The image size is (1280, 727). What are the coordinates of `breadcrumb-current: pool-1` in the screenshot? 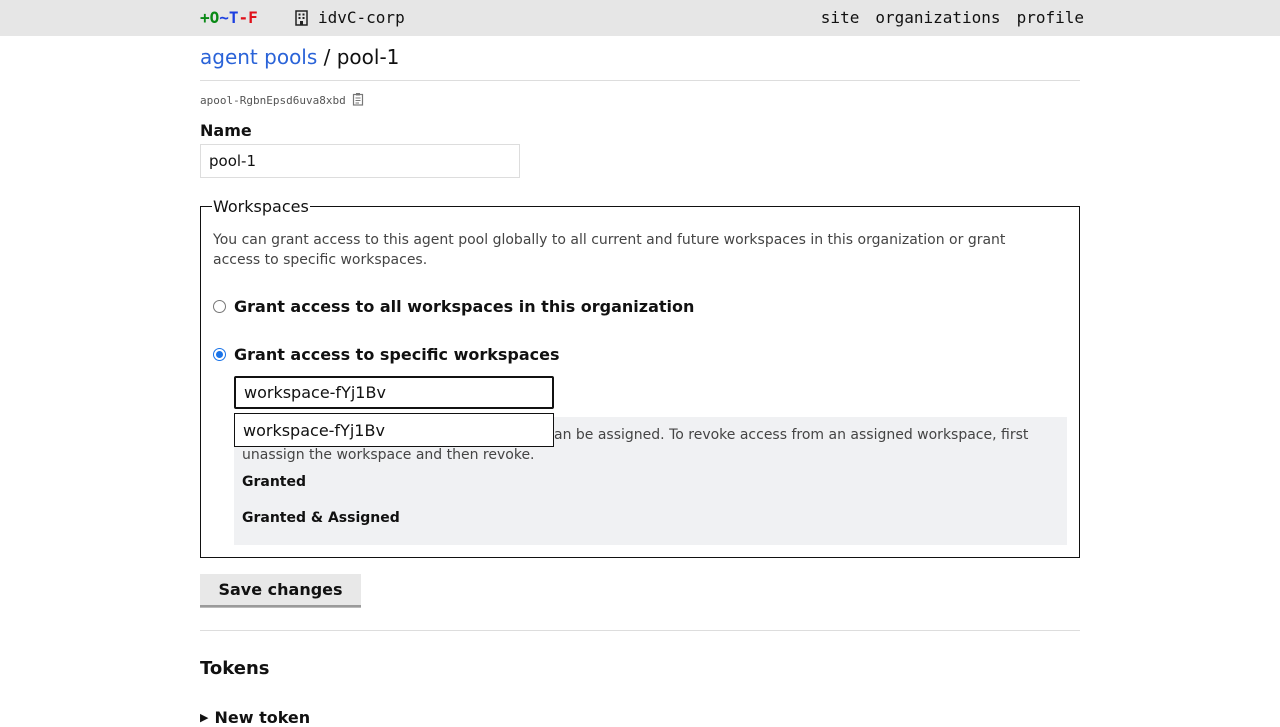 It's located at (368, 57).